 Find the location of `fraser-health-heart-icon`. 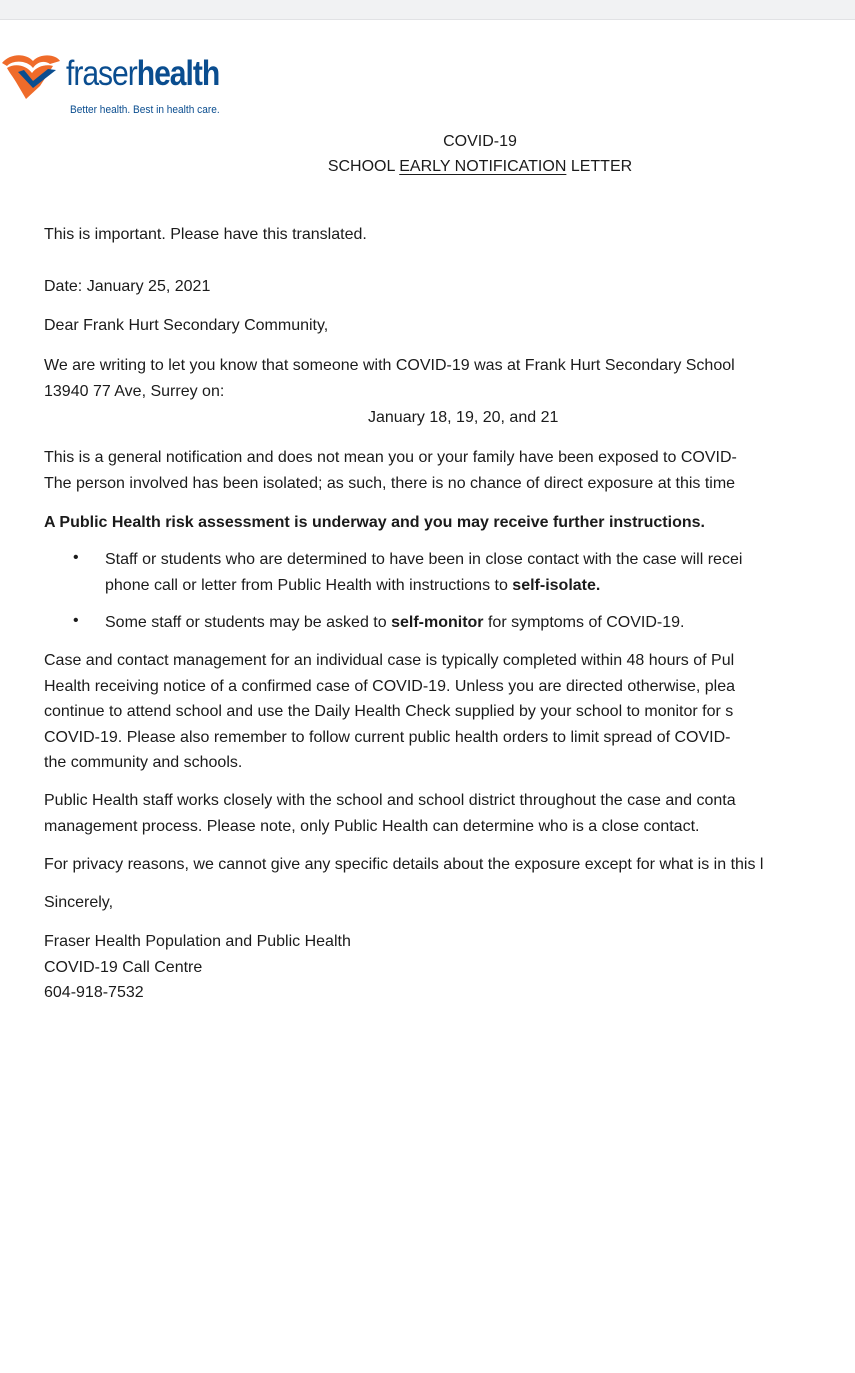

fraser-health-heart-icon is located at coordinates (31, 77).